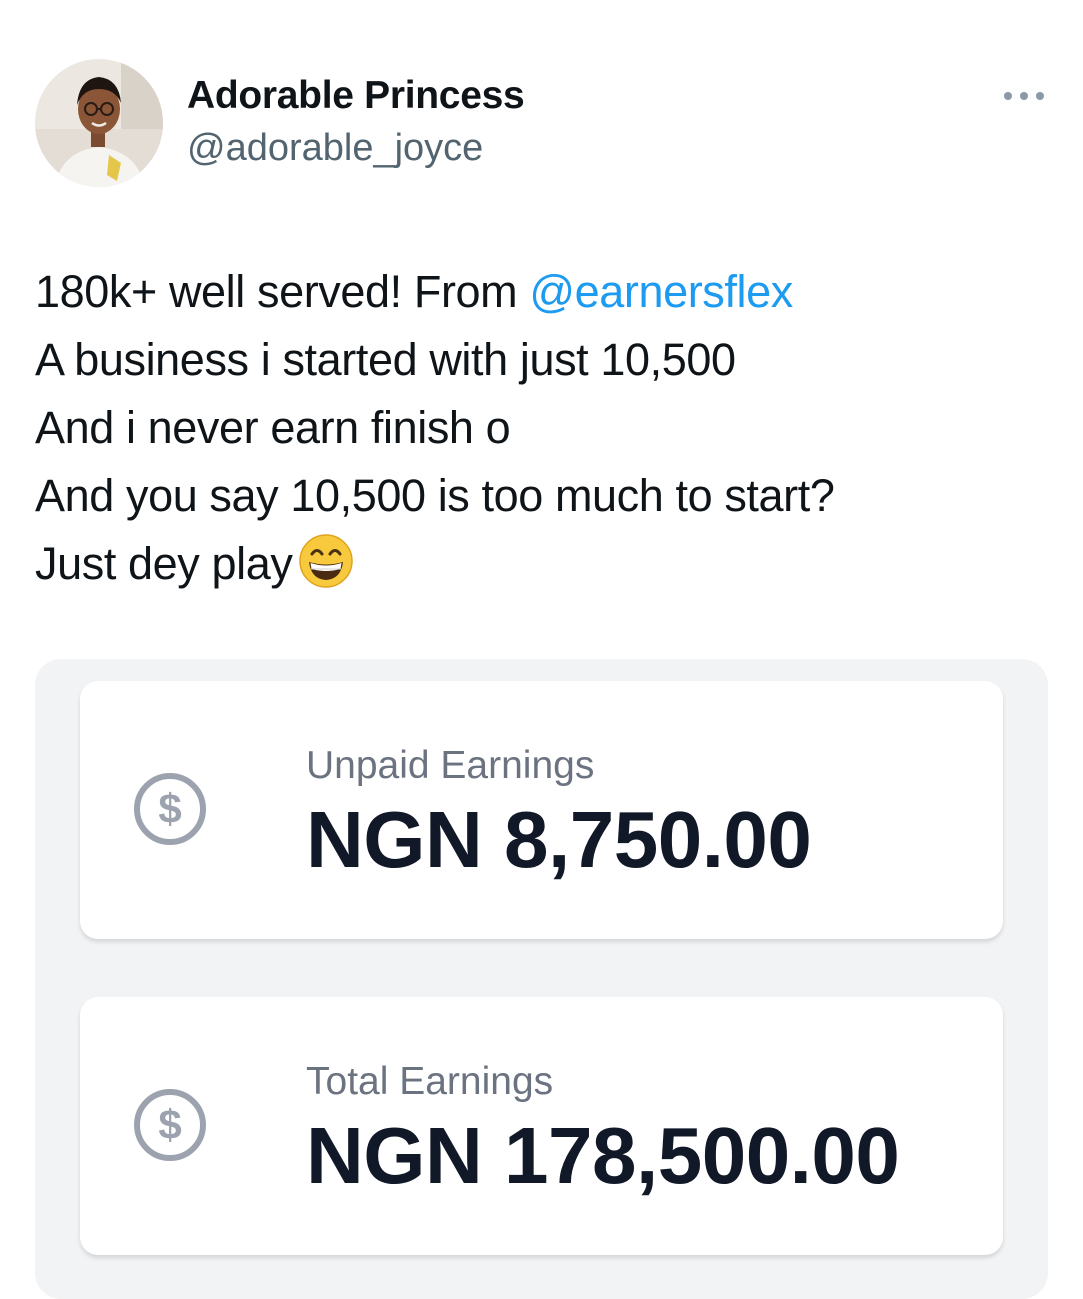 The height and width of the screenshot is (1299, 1083). Describe the element at coordinates (164, 563) in the screenshot. I see `tweet-line-text: Just dey play` at that location.